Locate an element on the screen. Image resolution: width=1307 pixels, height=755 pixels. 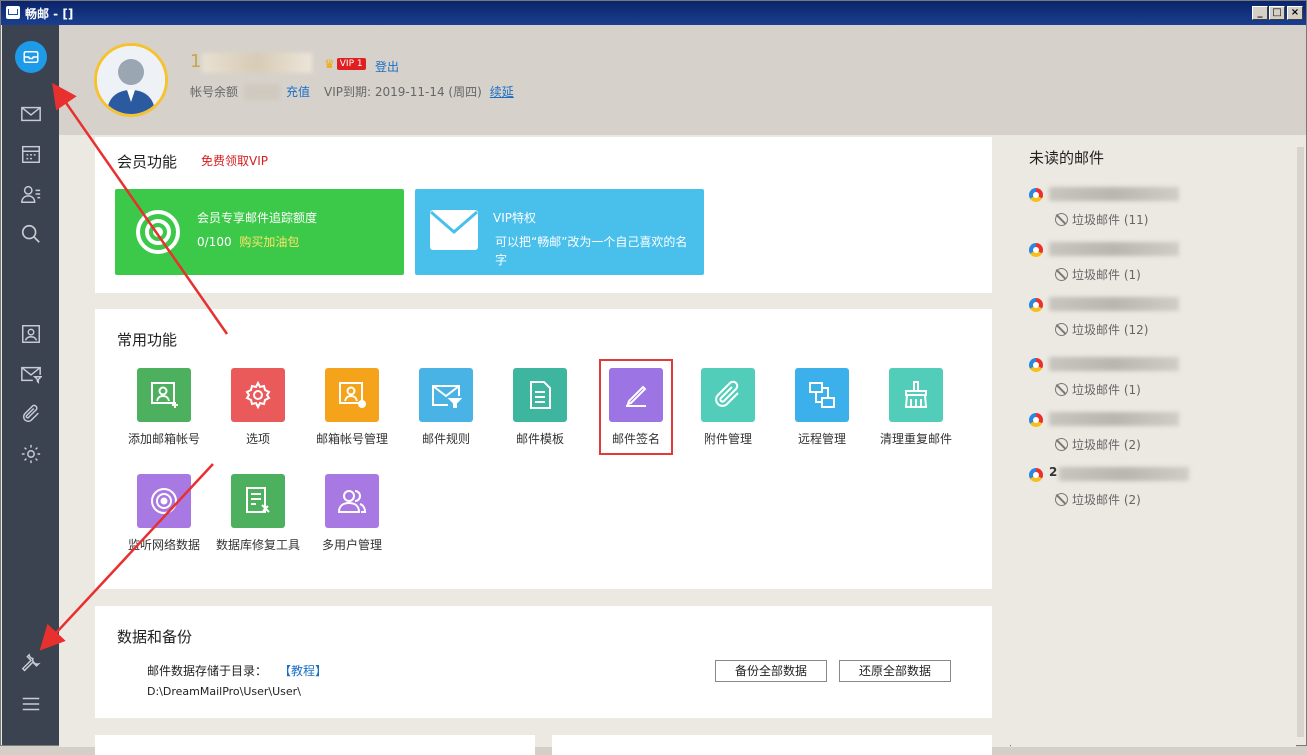
buy-package-link: 购买加油包 is located at coordinates (269, 242).